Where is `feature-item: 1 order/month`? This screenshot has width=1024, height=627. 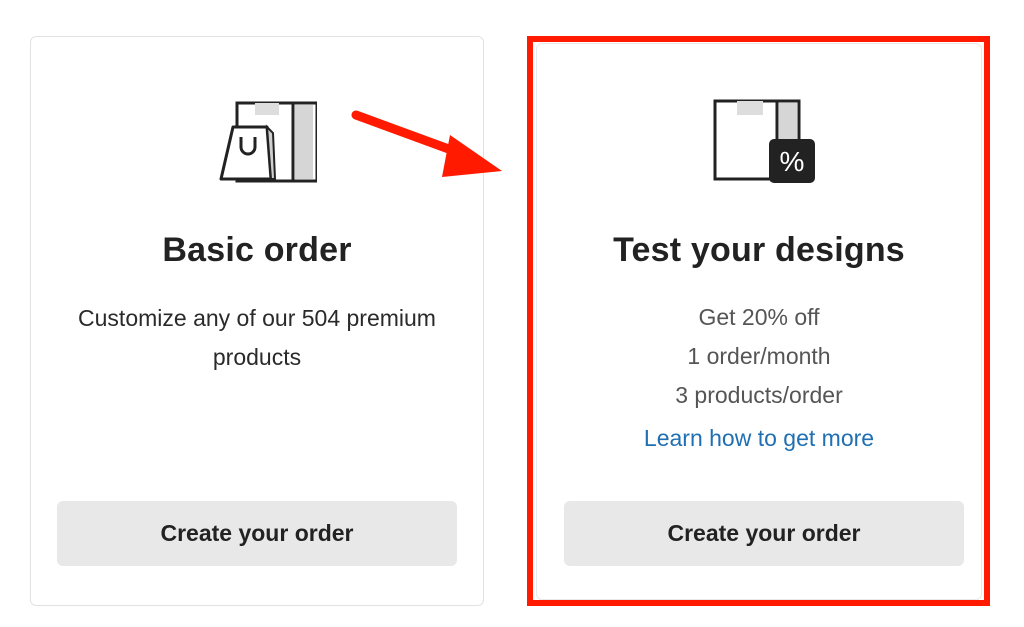 feature-item: 1 order/month is located at coordinates (759, 356).